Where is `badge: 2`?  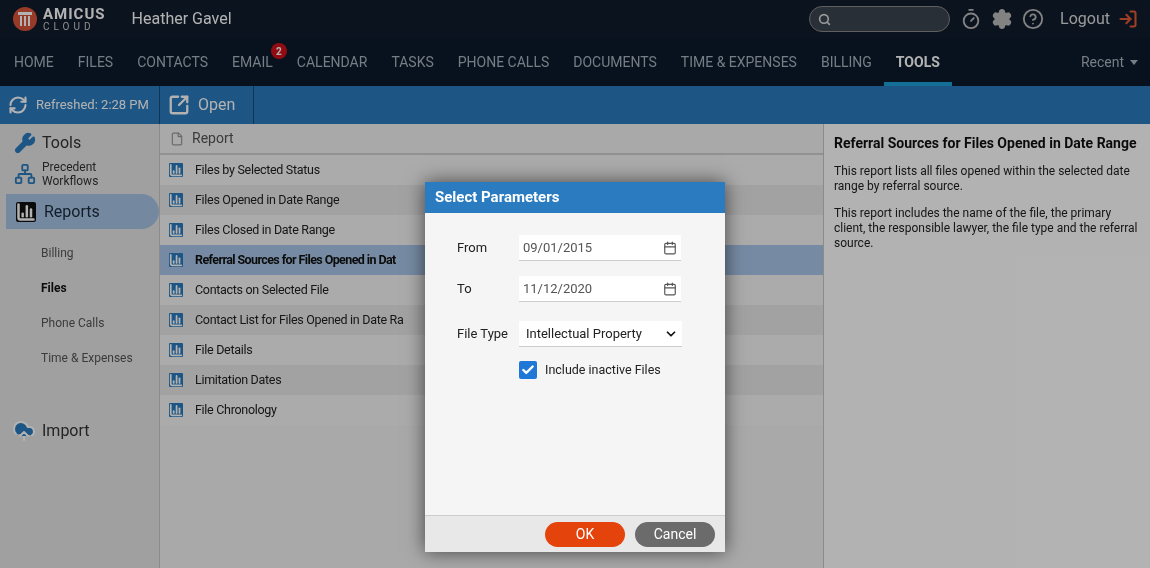
badge: 2 is located at coordinates (278, 51).